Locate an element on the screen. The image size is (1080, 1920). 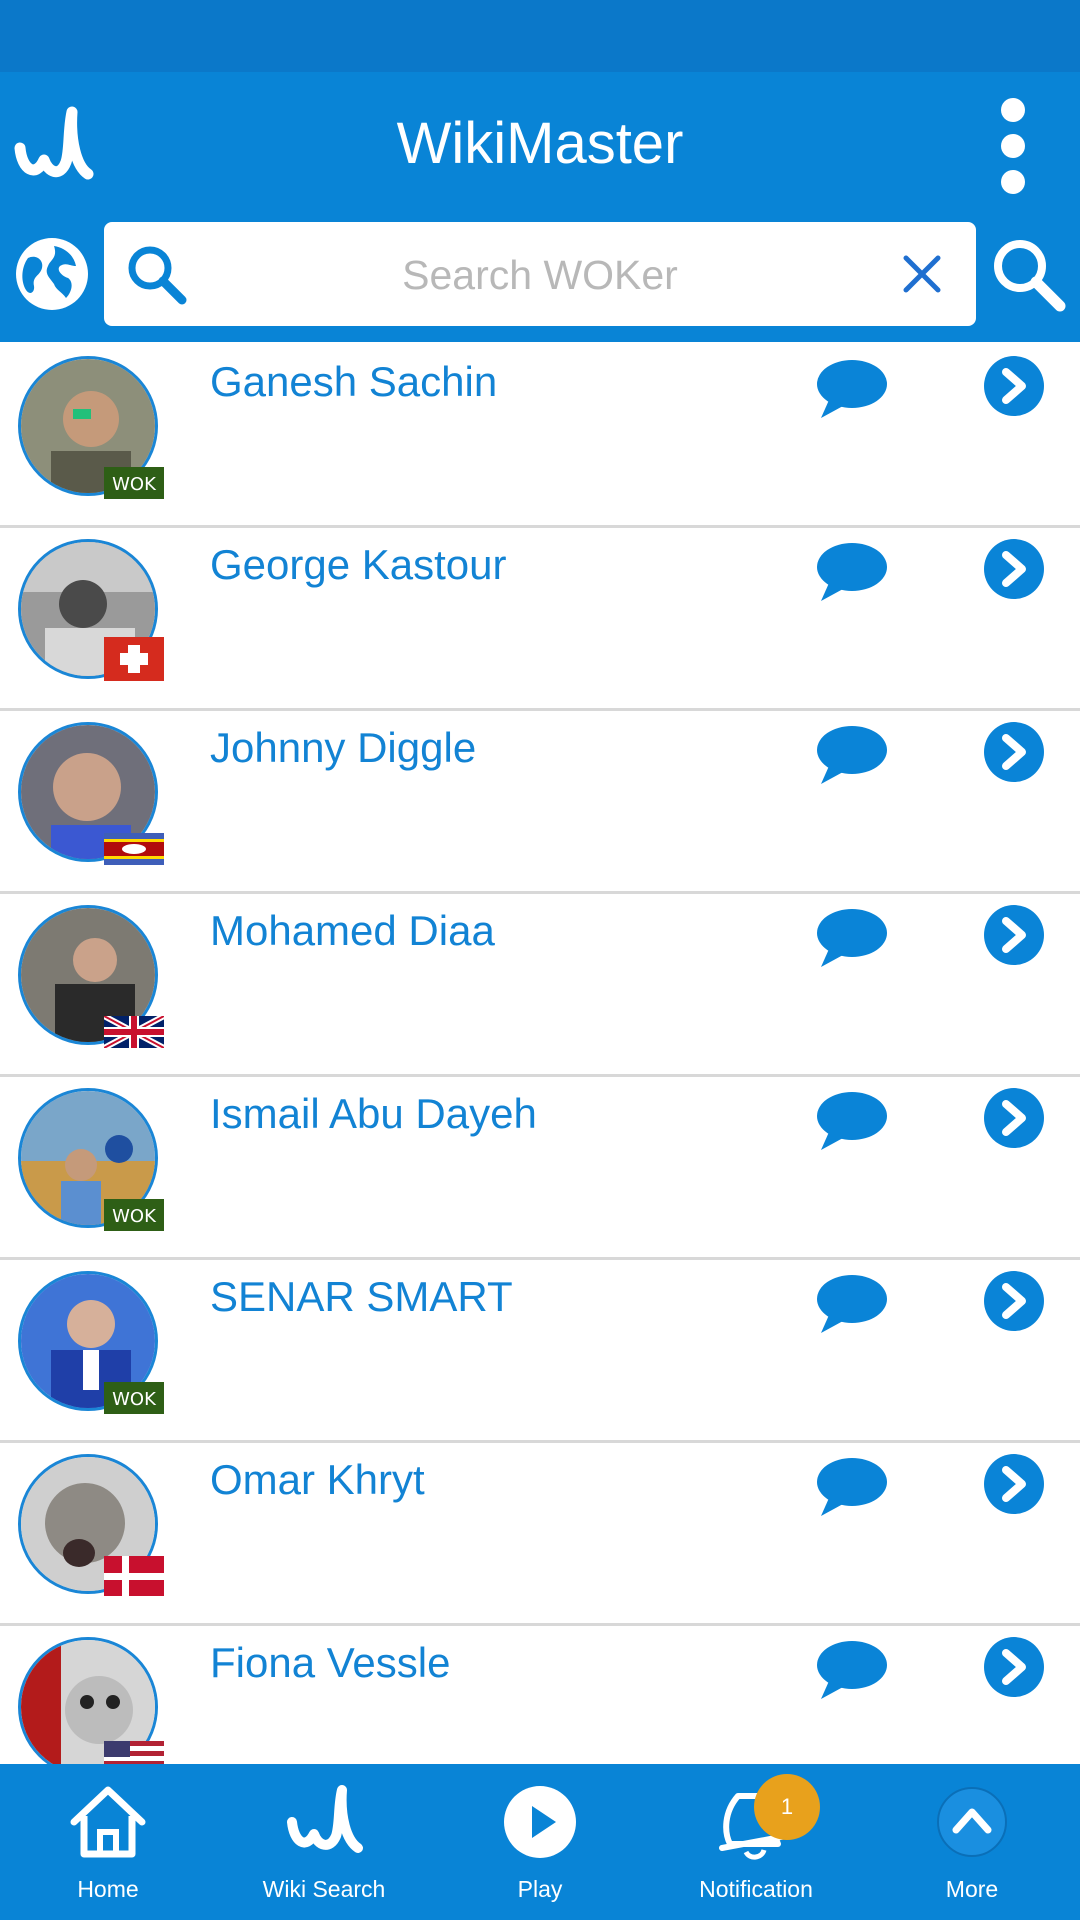
nav-more: More is located at coordinates (972, 1842).